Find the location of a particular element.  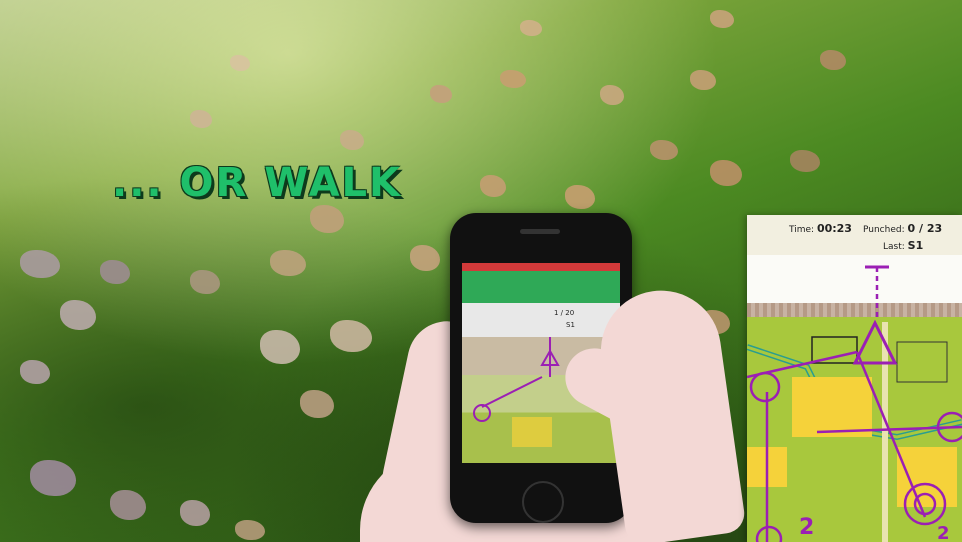

phone-punched-value: 1 / 20 is located at coordinates (564, 313).